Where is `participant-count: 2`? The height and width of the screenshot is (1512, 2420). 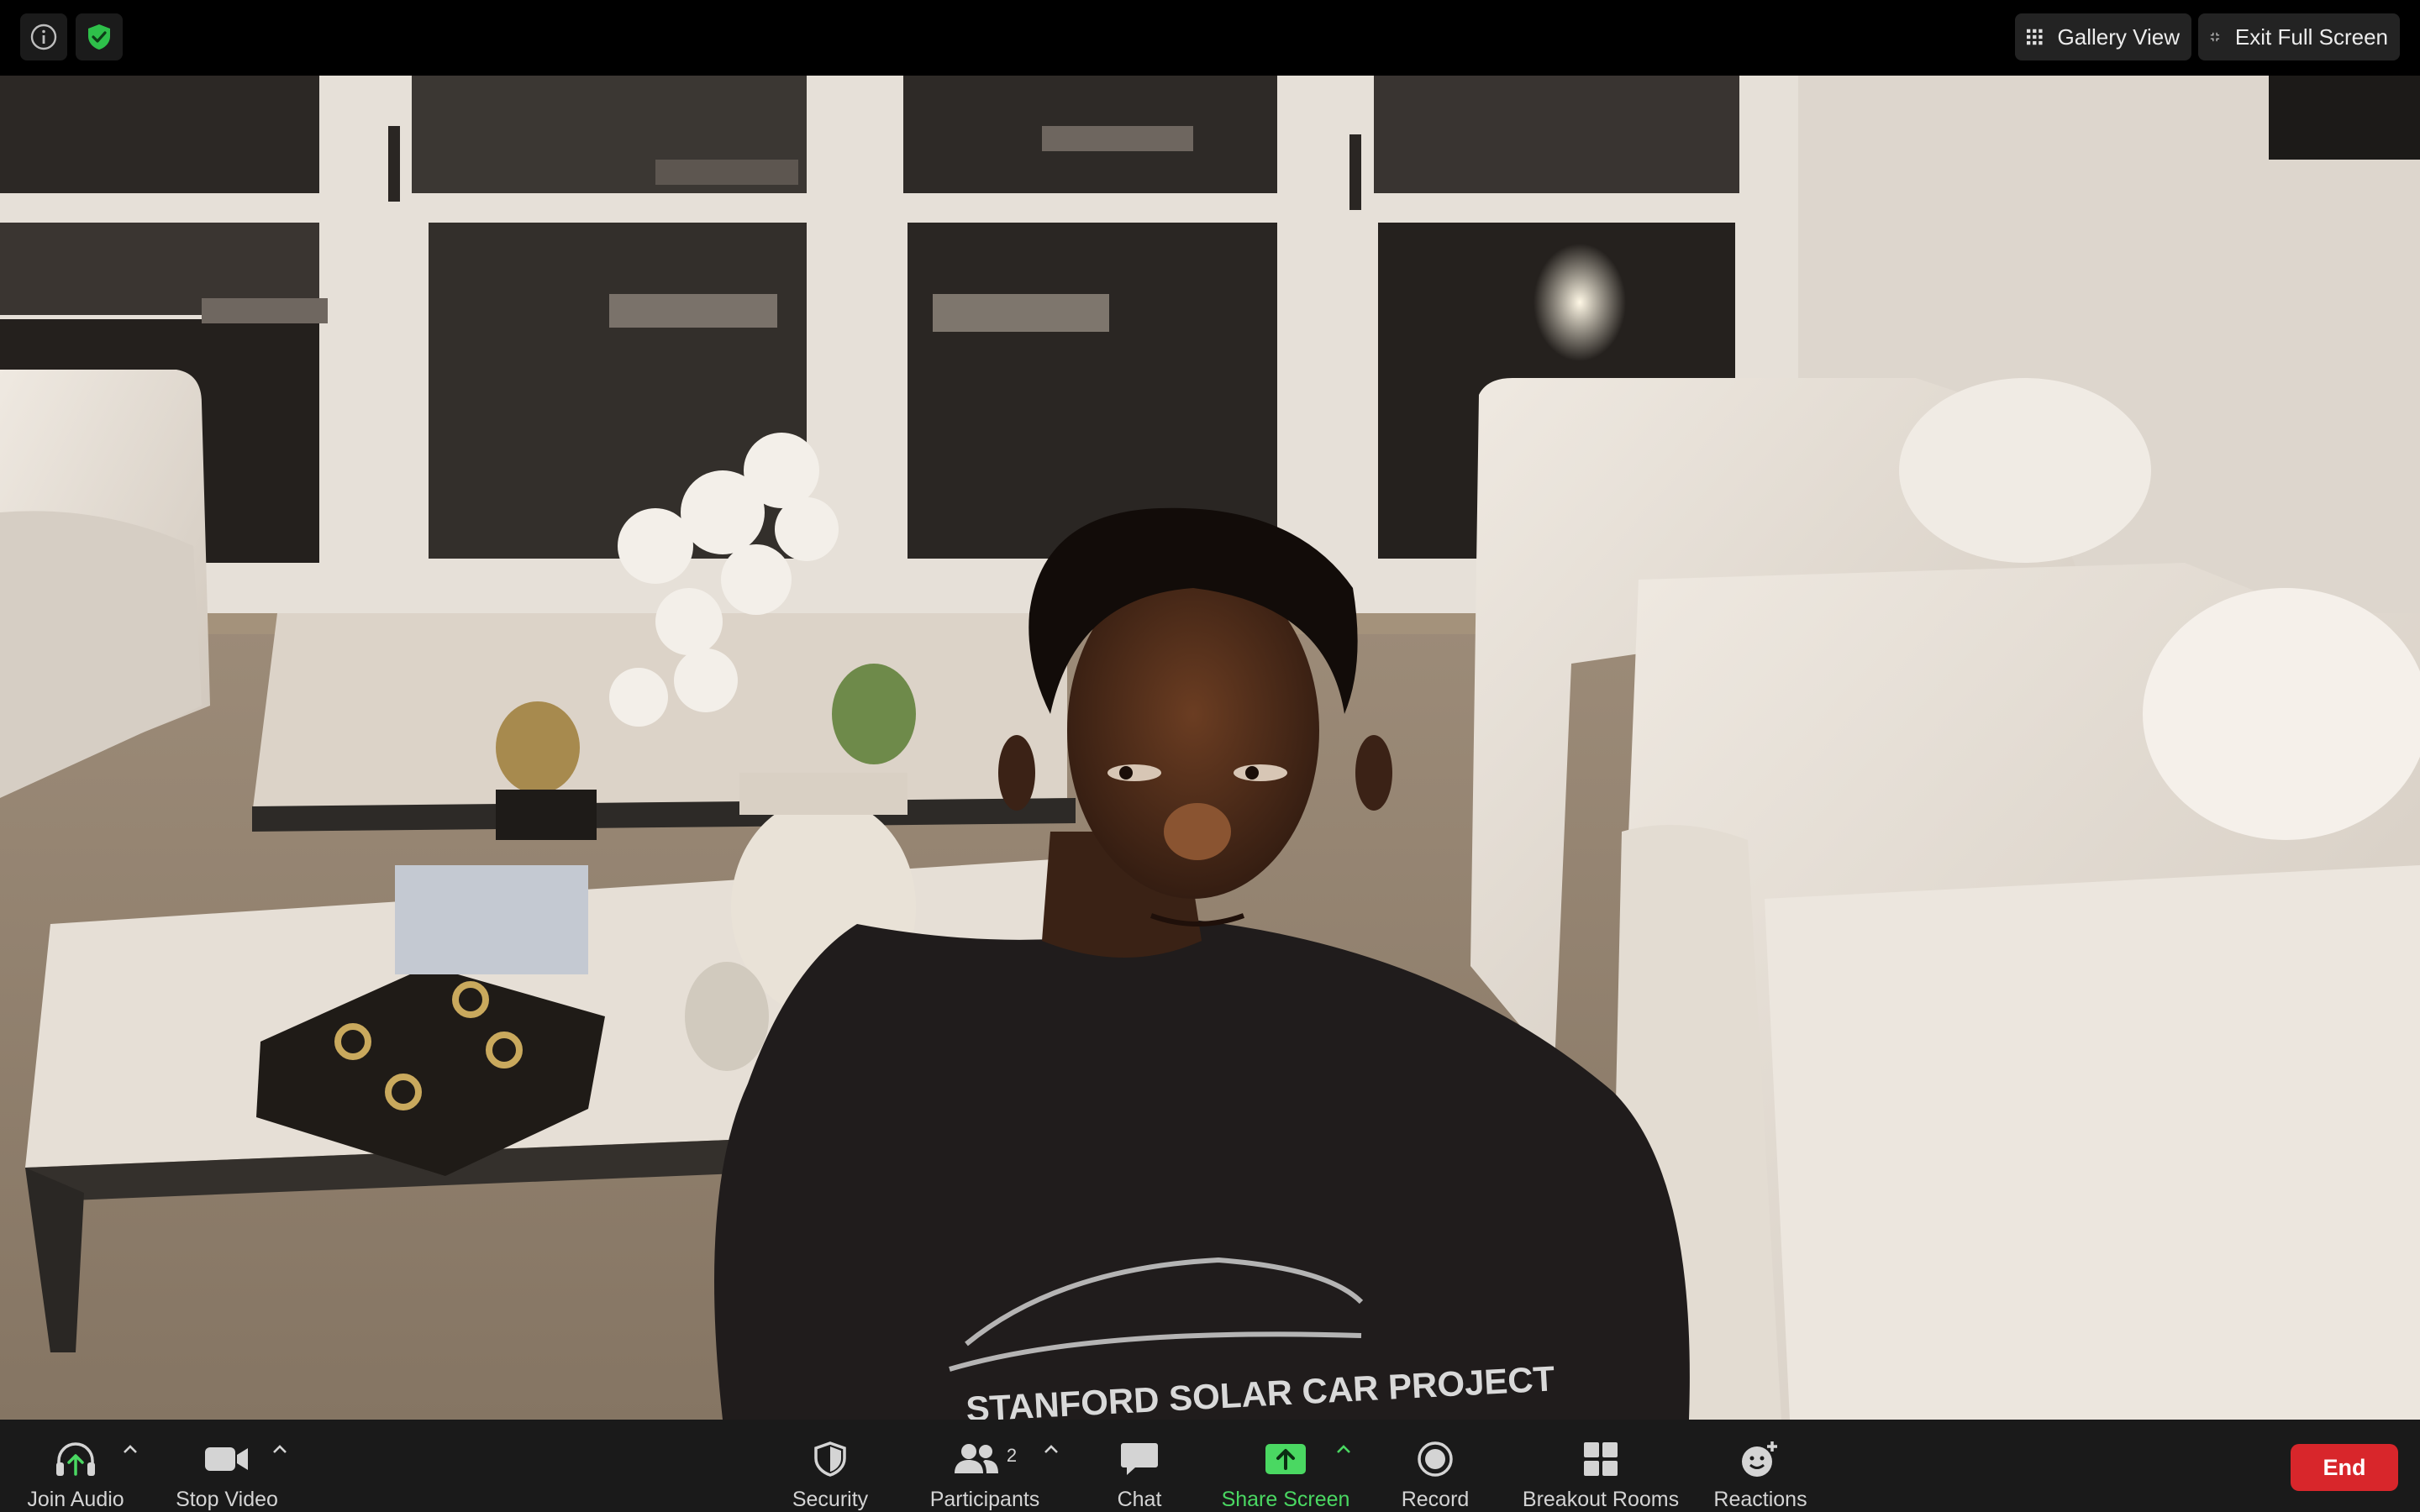 participant-count: 2 is located at coordinates (1012, 1455).